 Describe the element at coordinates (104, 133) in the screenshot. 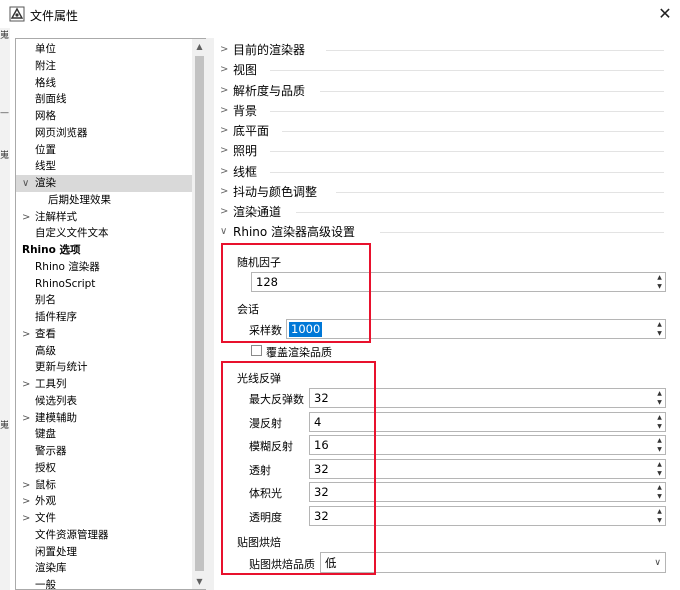

I see `tree-item: 网页浏览器` at that location.